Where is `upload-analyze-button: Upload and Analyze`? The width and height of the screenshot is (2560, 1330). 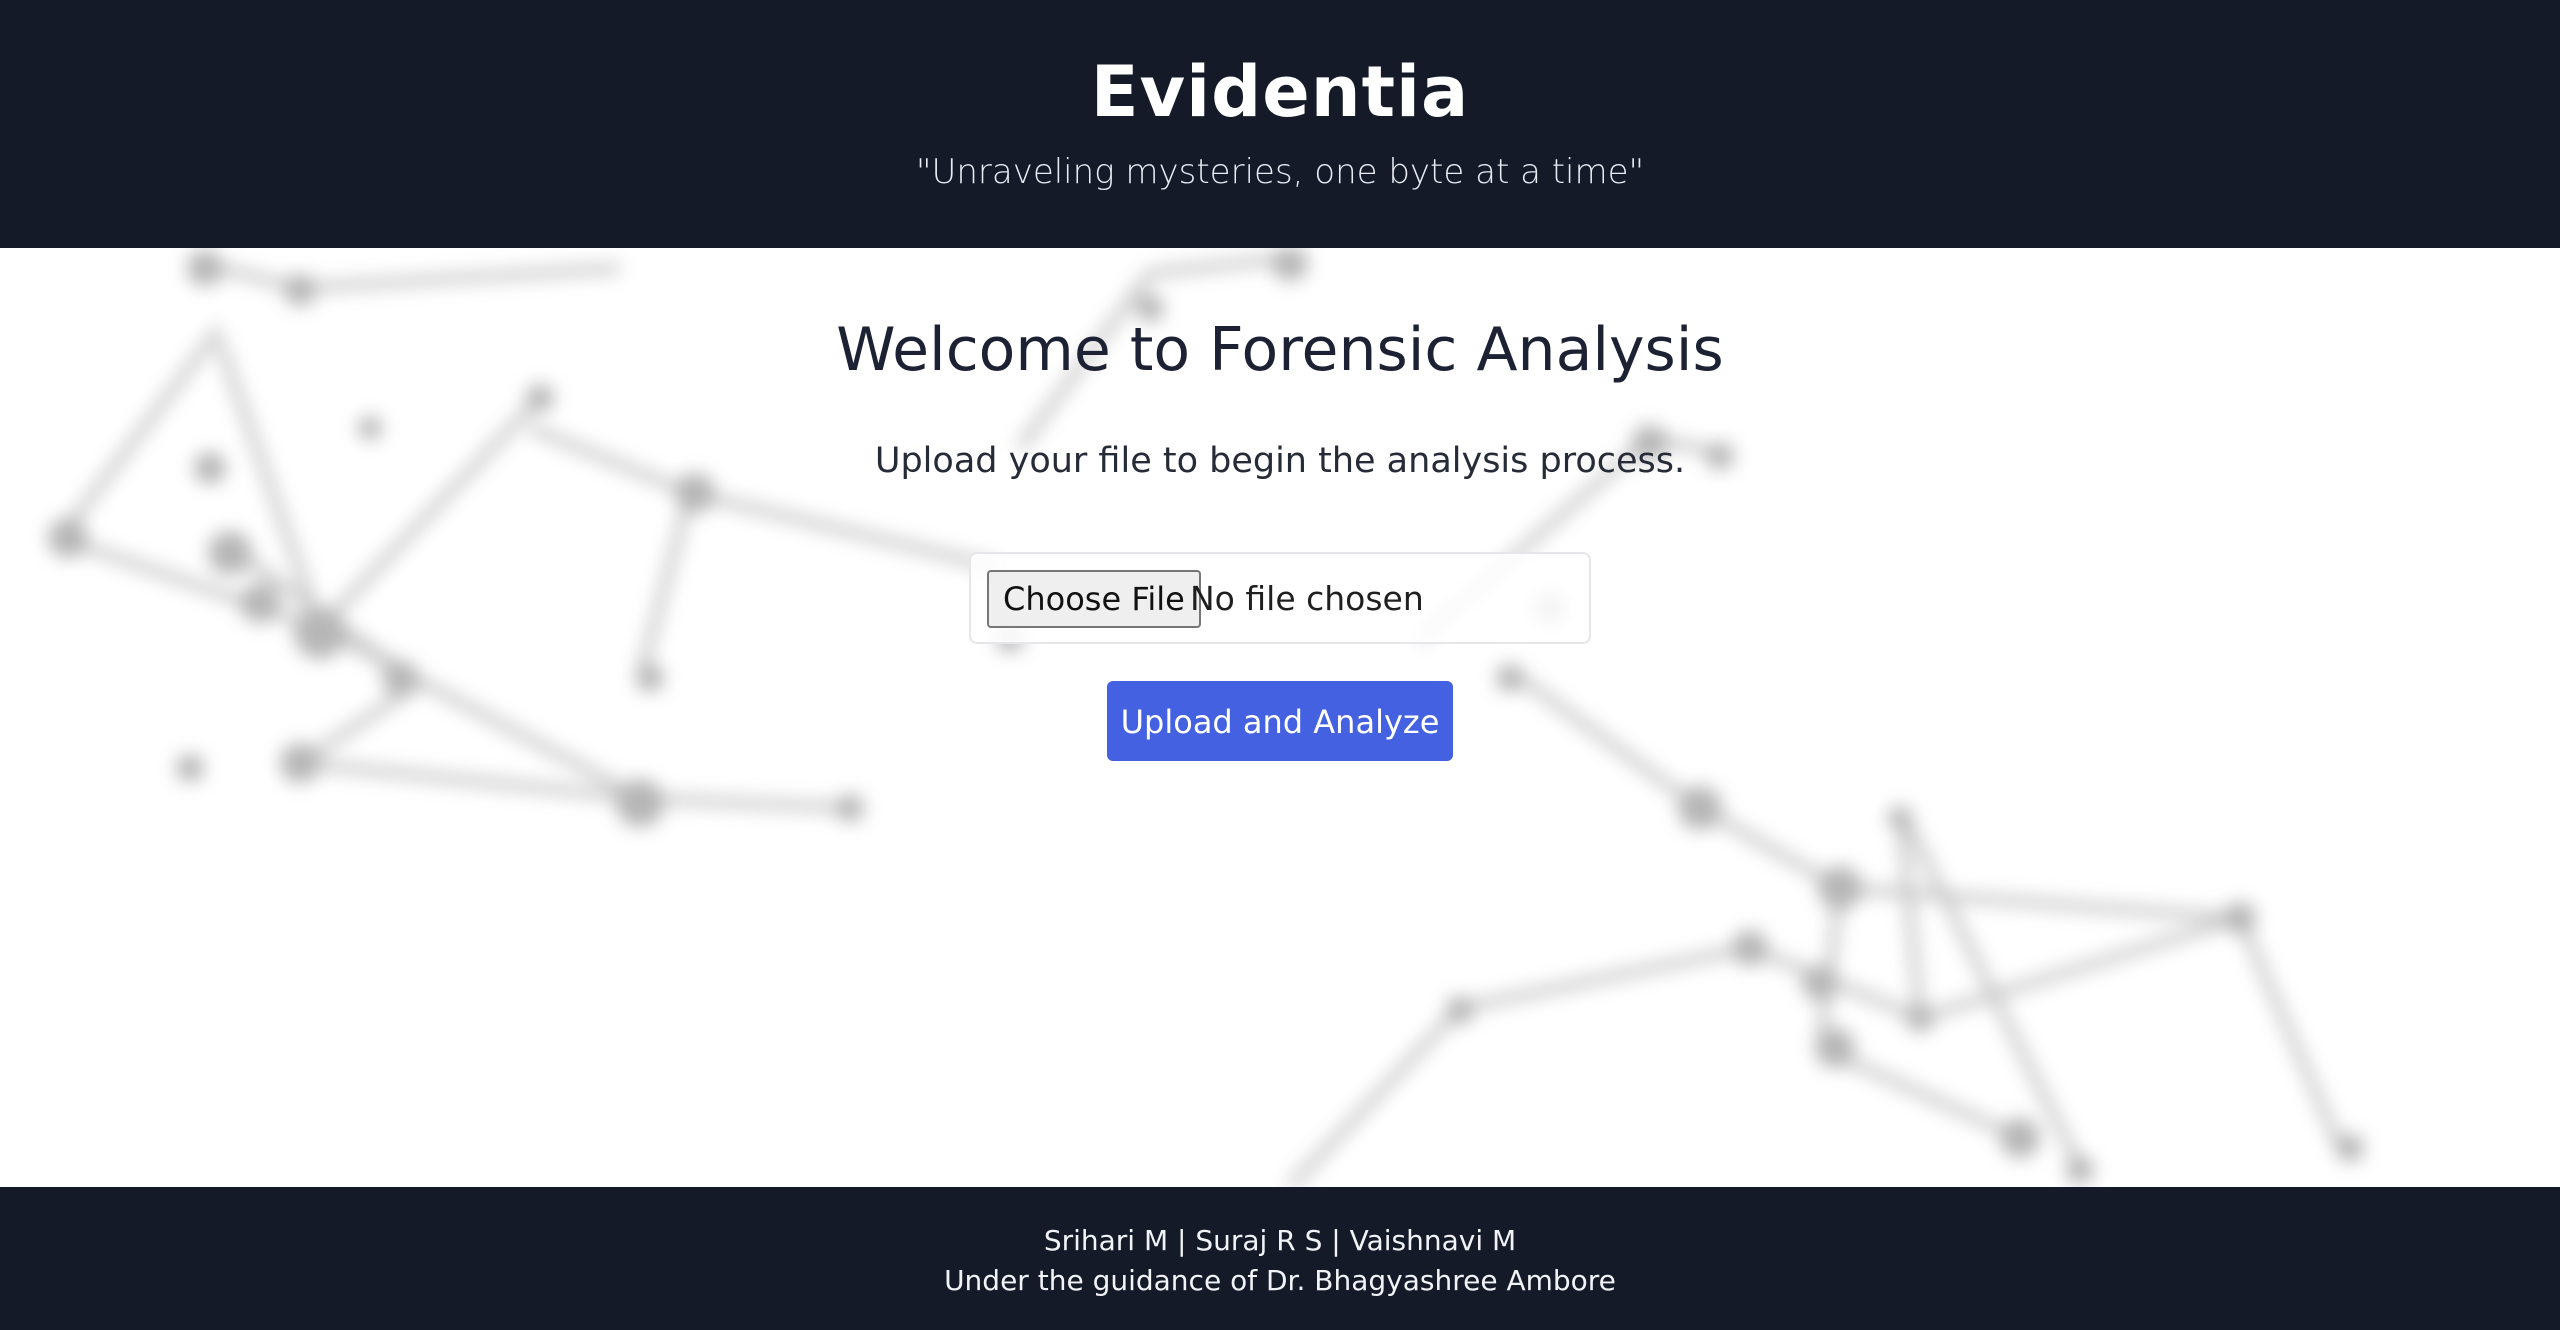
upload-analyze-button: Upload and Analyze is located at coordinates (1280, 721).